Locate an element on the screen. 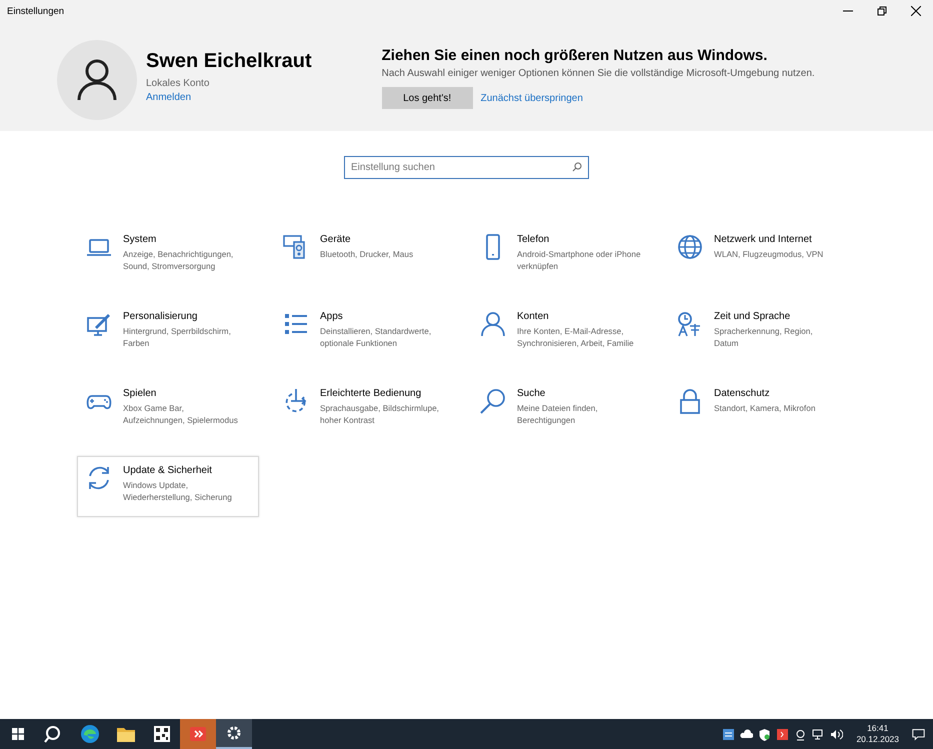  settings-tile: Personalisierung Hintergrund, Sperrbildschirm, Farben is located at coordinates (168, 332).